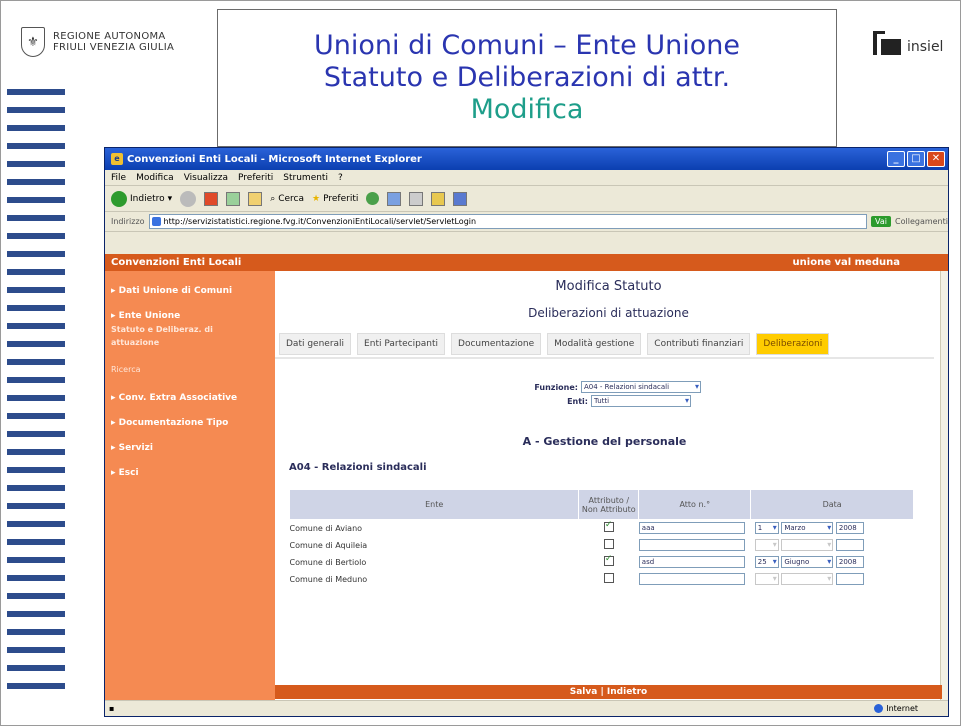 The height and width of the screenshot is (726, 961). Describe the element at coordinates (141, 198) in the screenshot. I see `back-button: Indietro ▾` at that location.